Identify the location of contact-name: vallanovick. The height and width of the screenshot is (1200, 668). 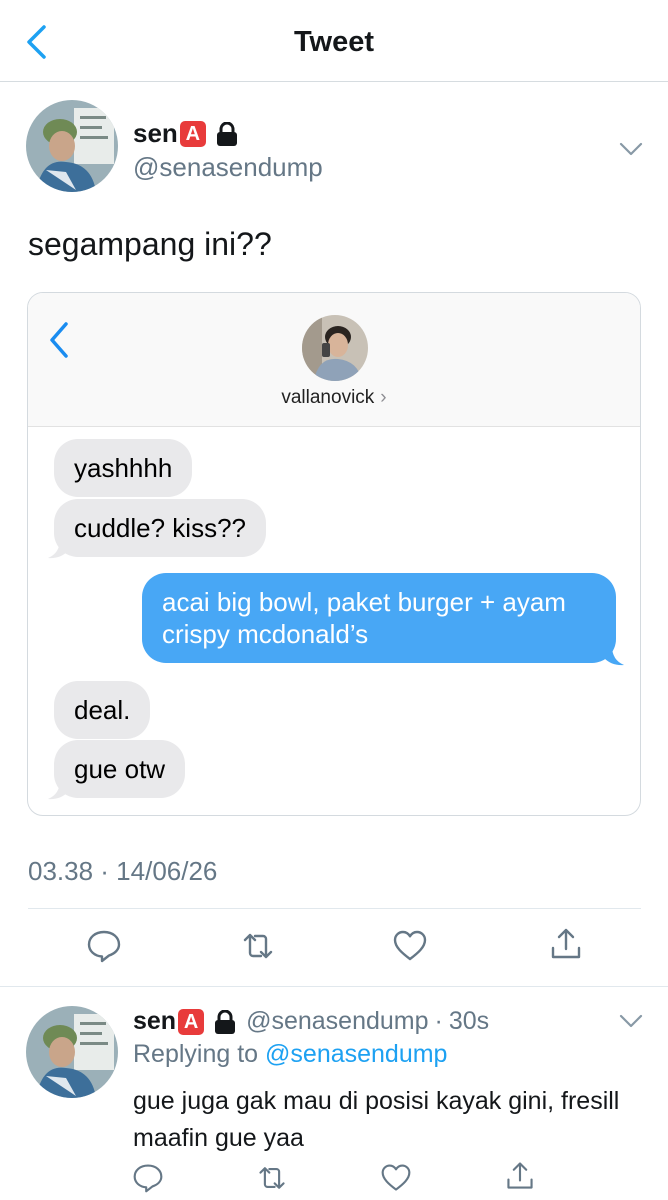
(328, 397).